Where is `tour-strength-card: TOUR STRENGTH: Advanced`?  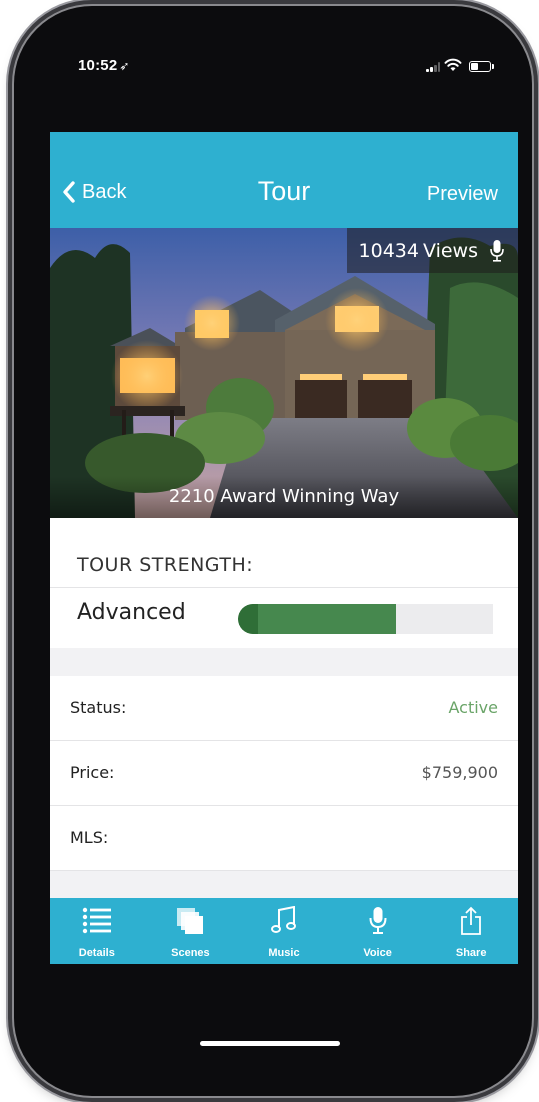 tour-strength-card: TOUR STRENGTH: Advanced is located at coordinates (284, 583).